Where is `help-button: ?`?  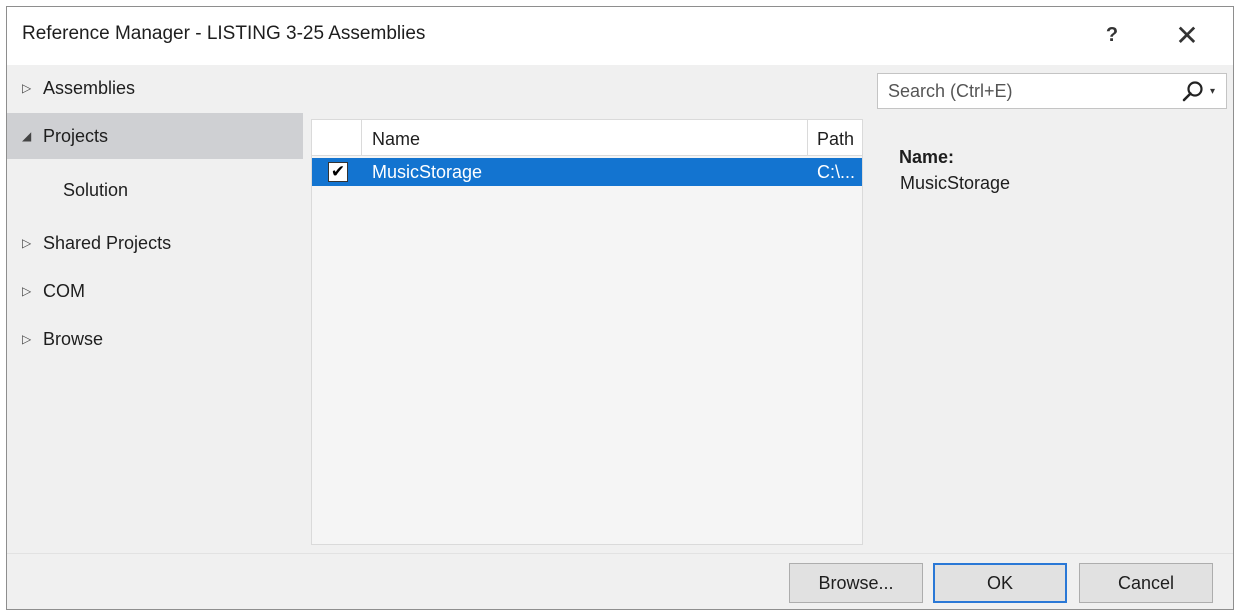
help-button: ? is located at coordinates (1112, 35).